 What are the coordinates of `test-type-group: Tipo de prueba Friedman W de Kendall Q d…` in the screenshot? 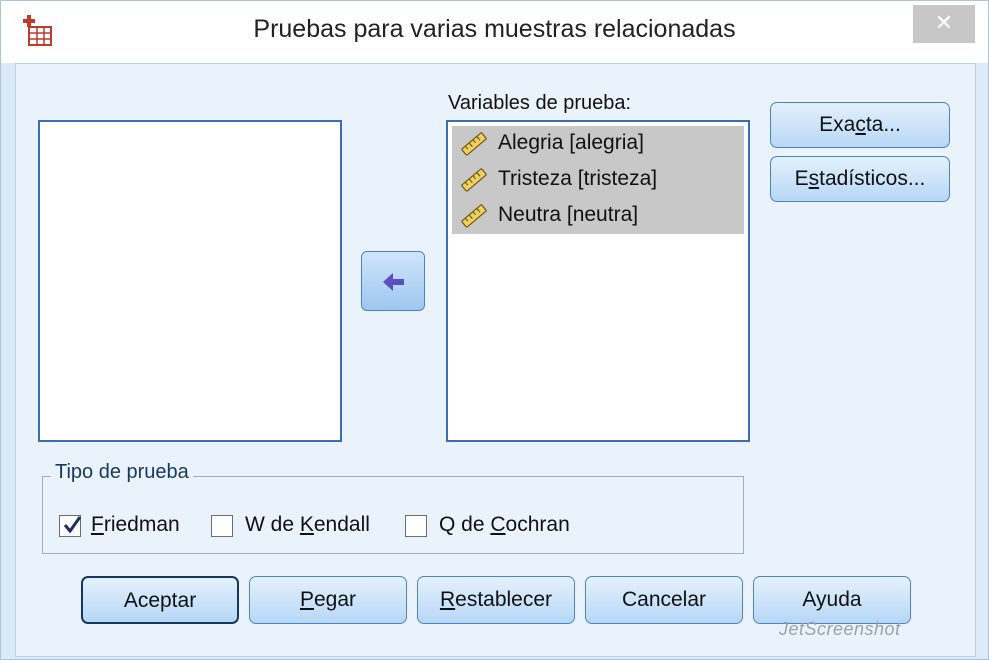 It's located at (393, 507).